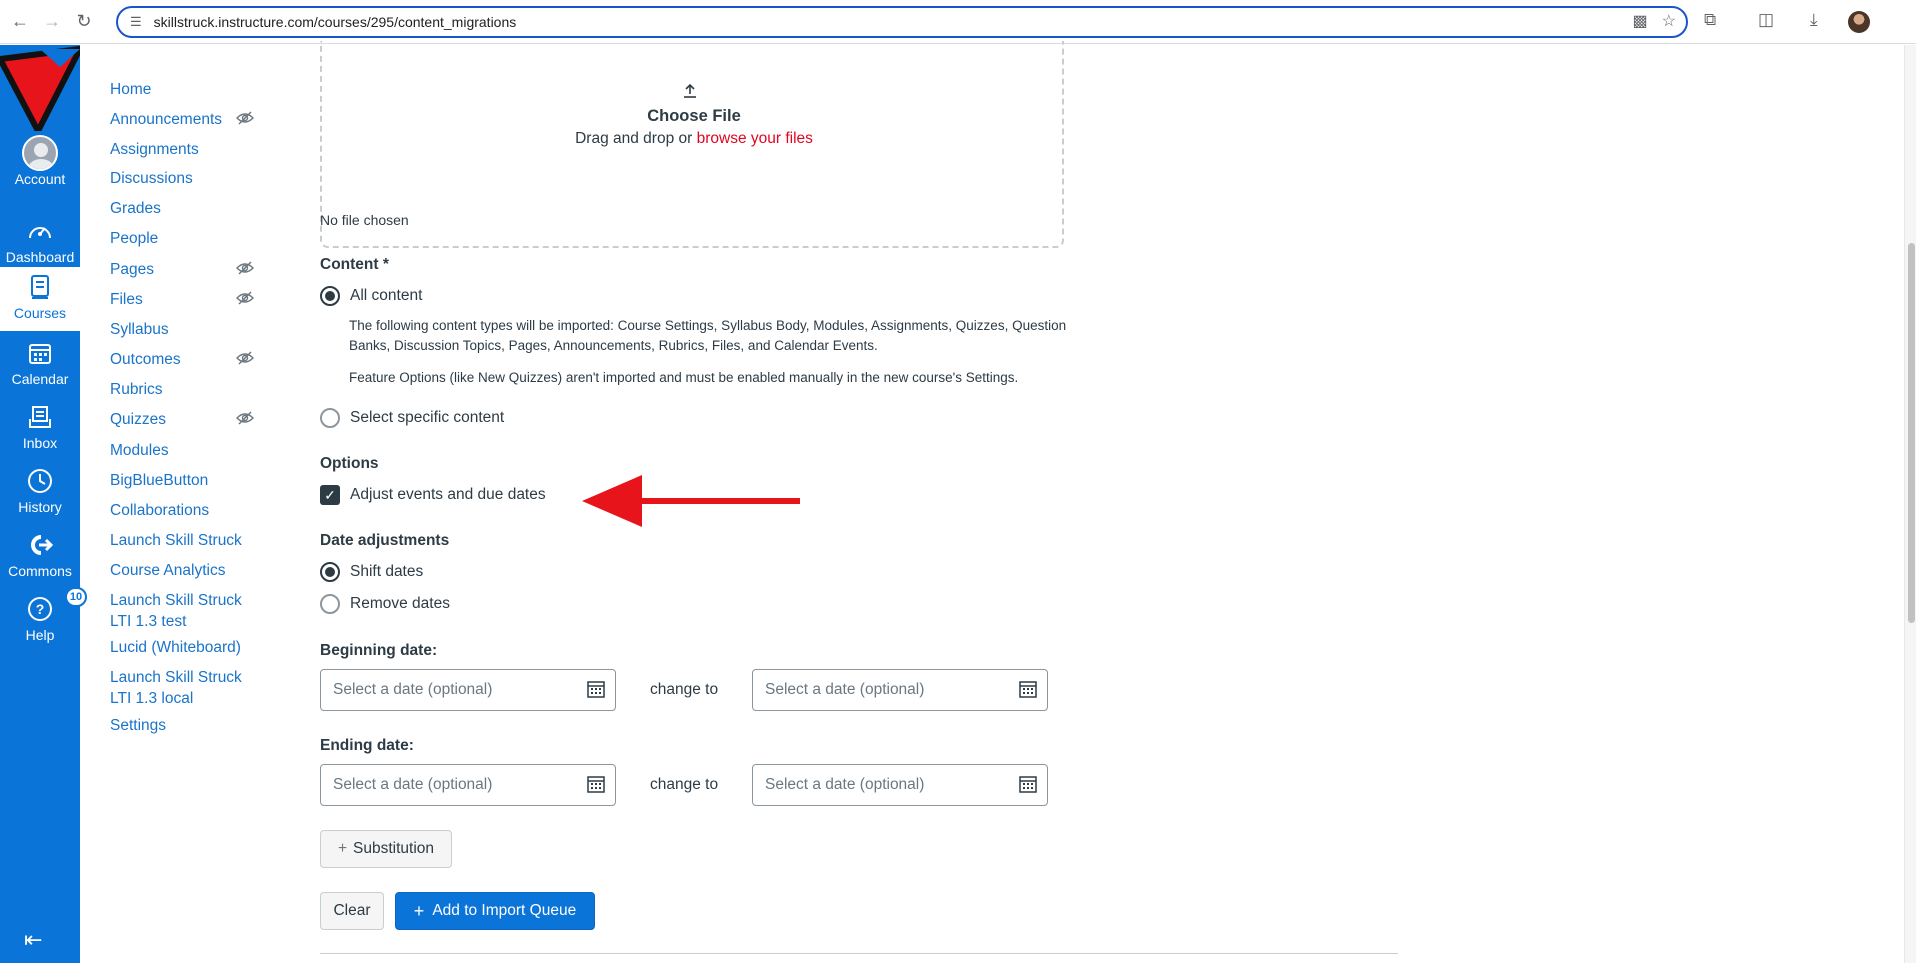  I want to click on add-to-import-queue-label: Add to Import Queue, so click(504, 910).